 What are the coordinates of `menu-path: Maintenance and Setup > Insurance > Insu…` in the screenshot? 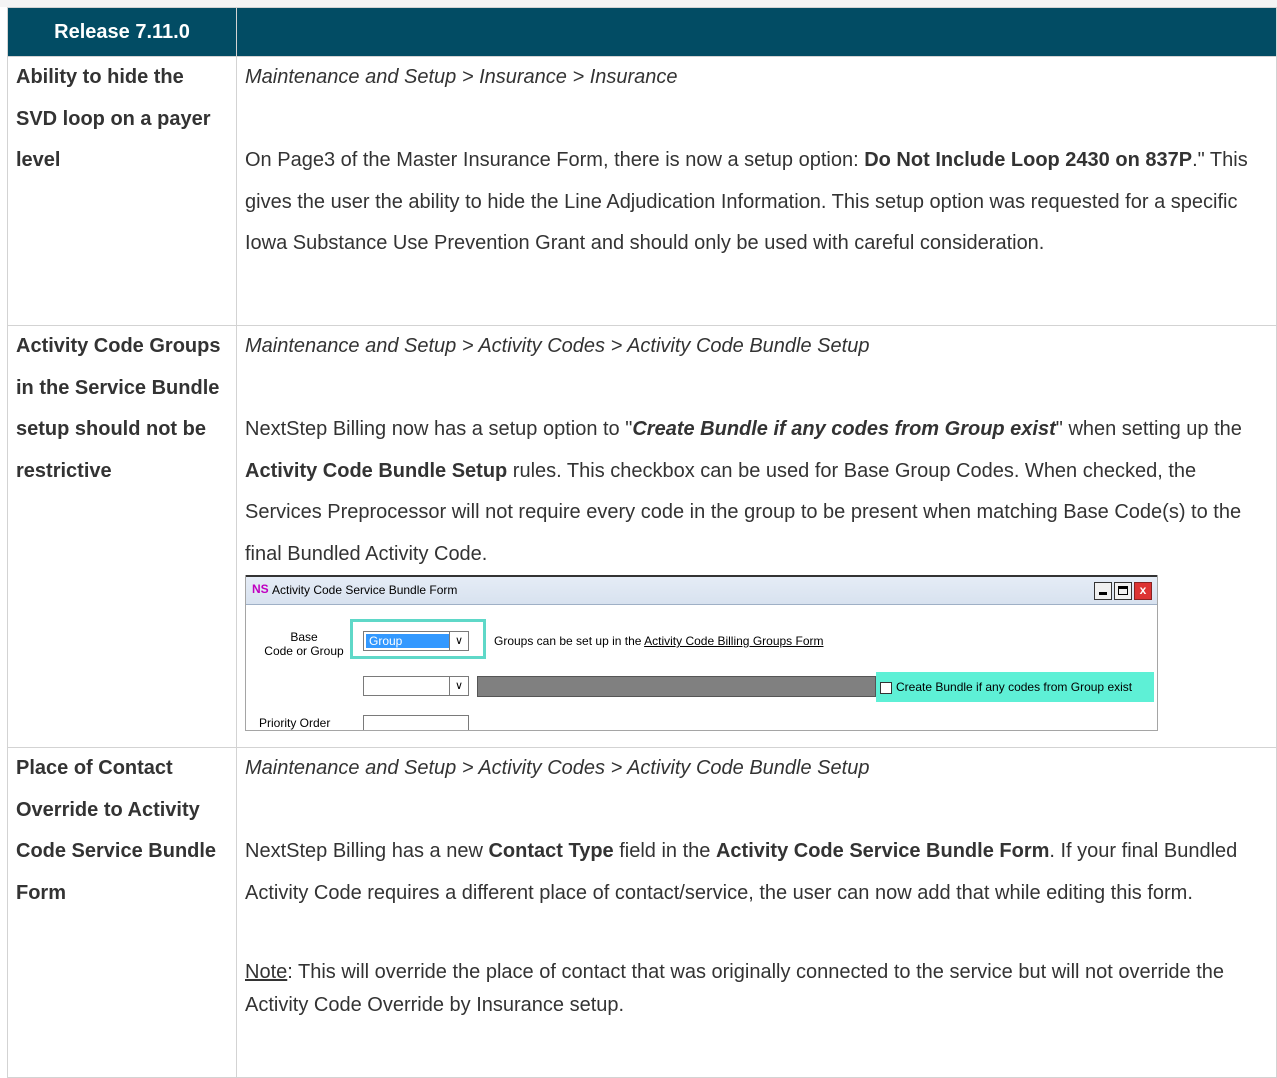 It's located at (461, 77).